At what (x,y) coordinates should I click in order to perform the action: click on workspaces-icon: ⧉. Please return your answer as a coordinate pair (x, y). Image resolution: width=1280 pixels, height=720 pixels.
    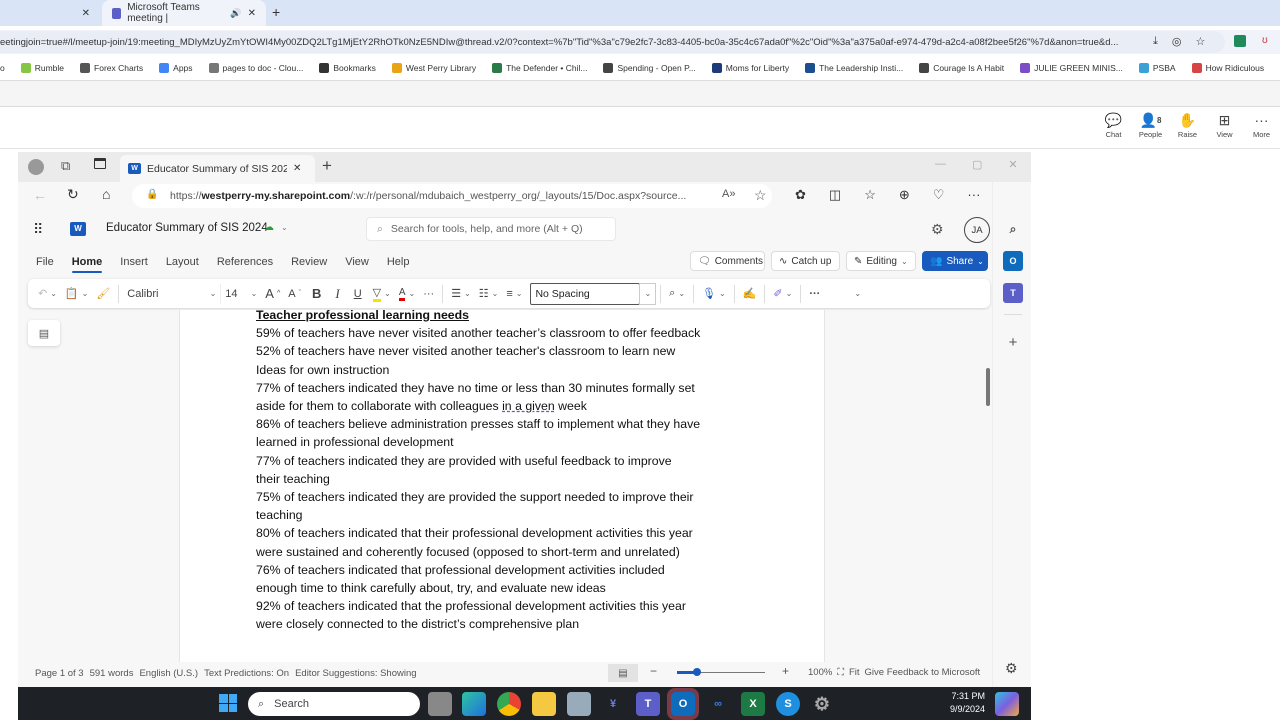
    Looking at the image, I should click on (65, 166).